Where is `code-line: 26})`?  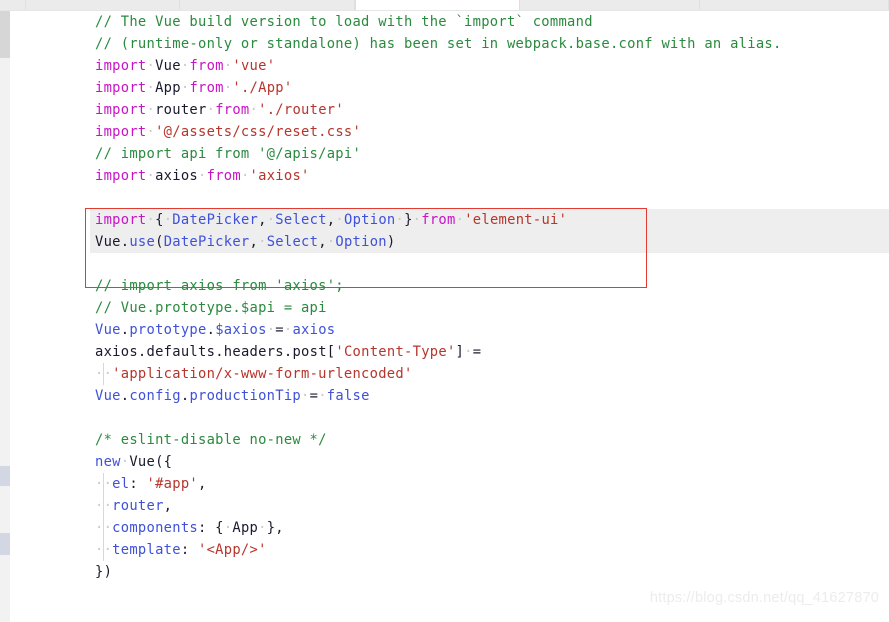
code-line: 26}) is located at coordinates (444, 572).